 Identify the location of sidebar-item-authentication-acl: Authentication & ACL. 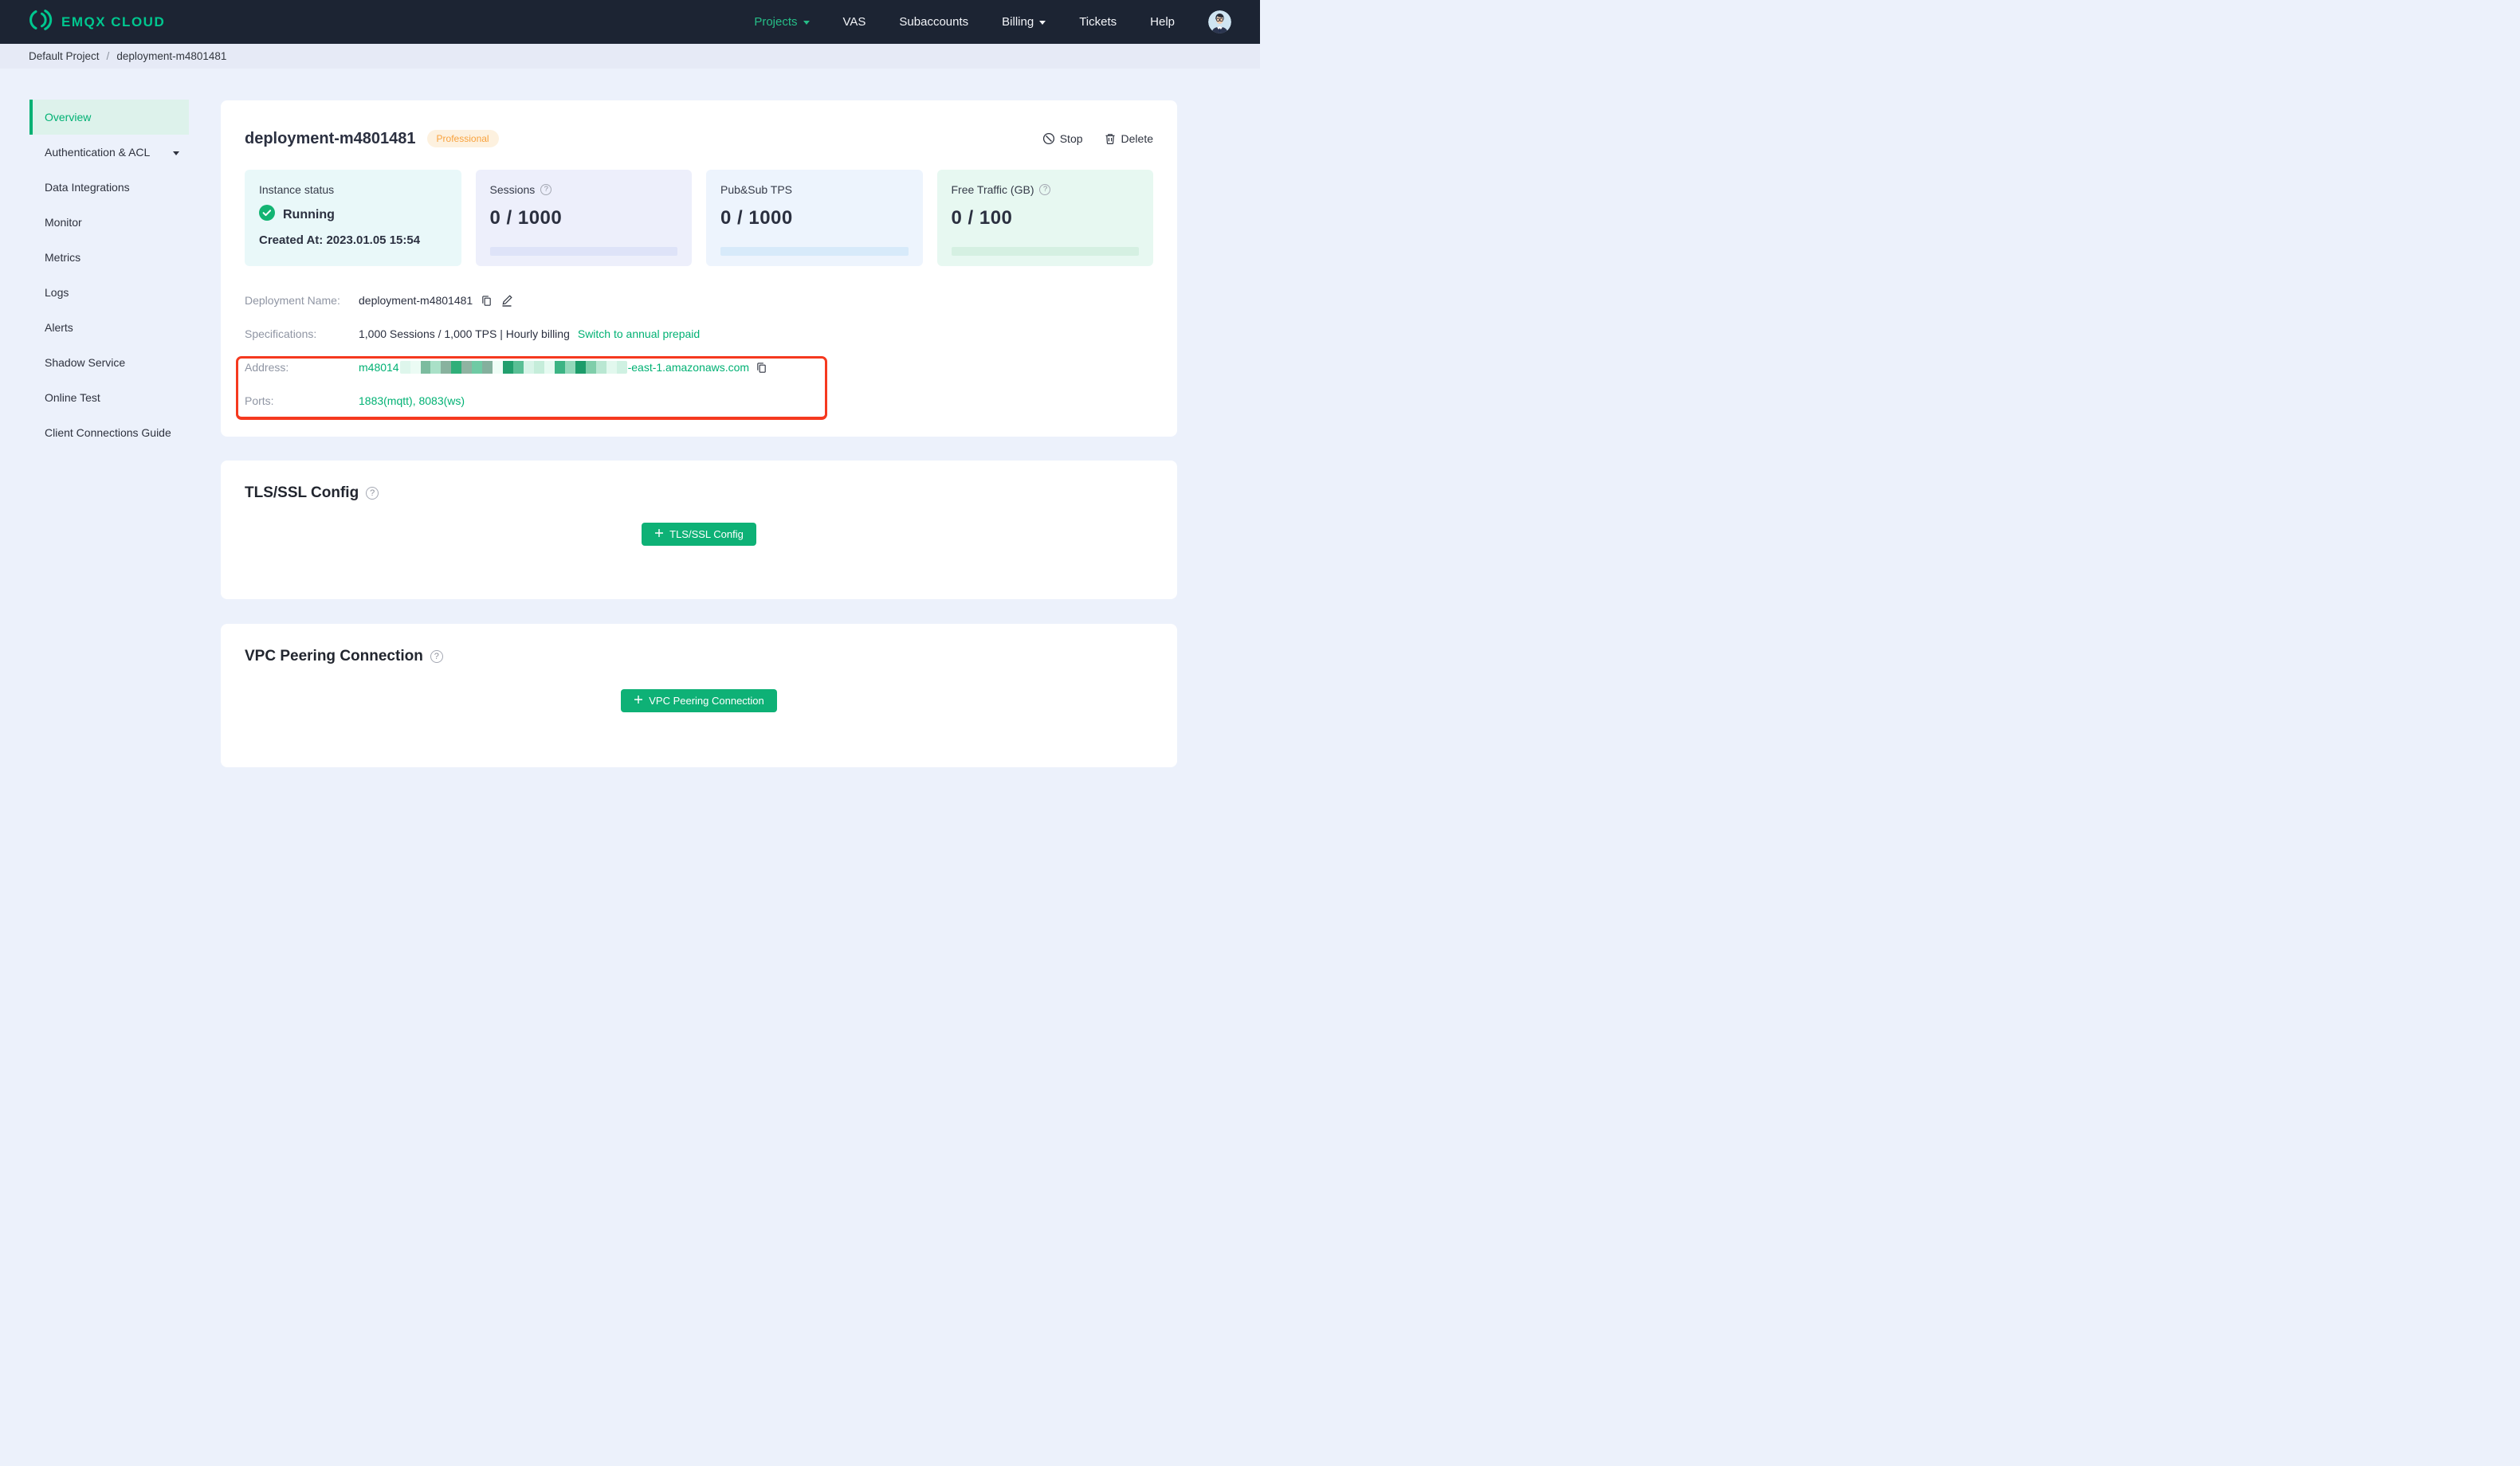
(109, 152).